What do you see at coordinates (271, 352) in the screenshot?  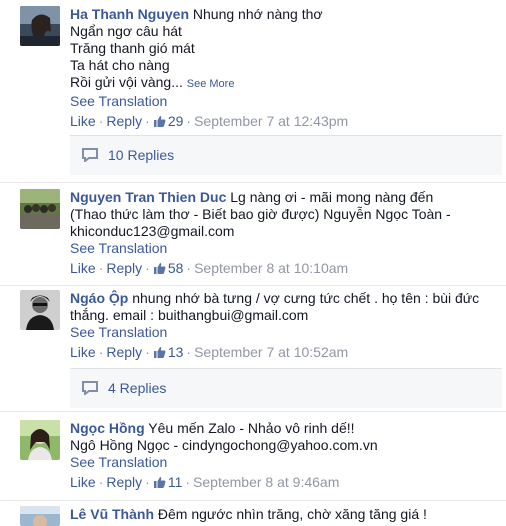 I see `comment-timestamp: September 7 at 10:52am` at bounding box center [271, 352].